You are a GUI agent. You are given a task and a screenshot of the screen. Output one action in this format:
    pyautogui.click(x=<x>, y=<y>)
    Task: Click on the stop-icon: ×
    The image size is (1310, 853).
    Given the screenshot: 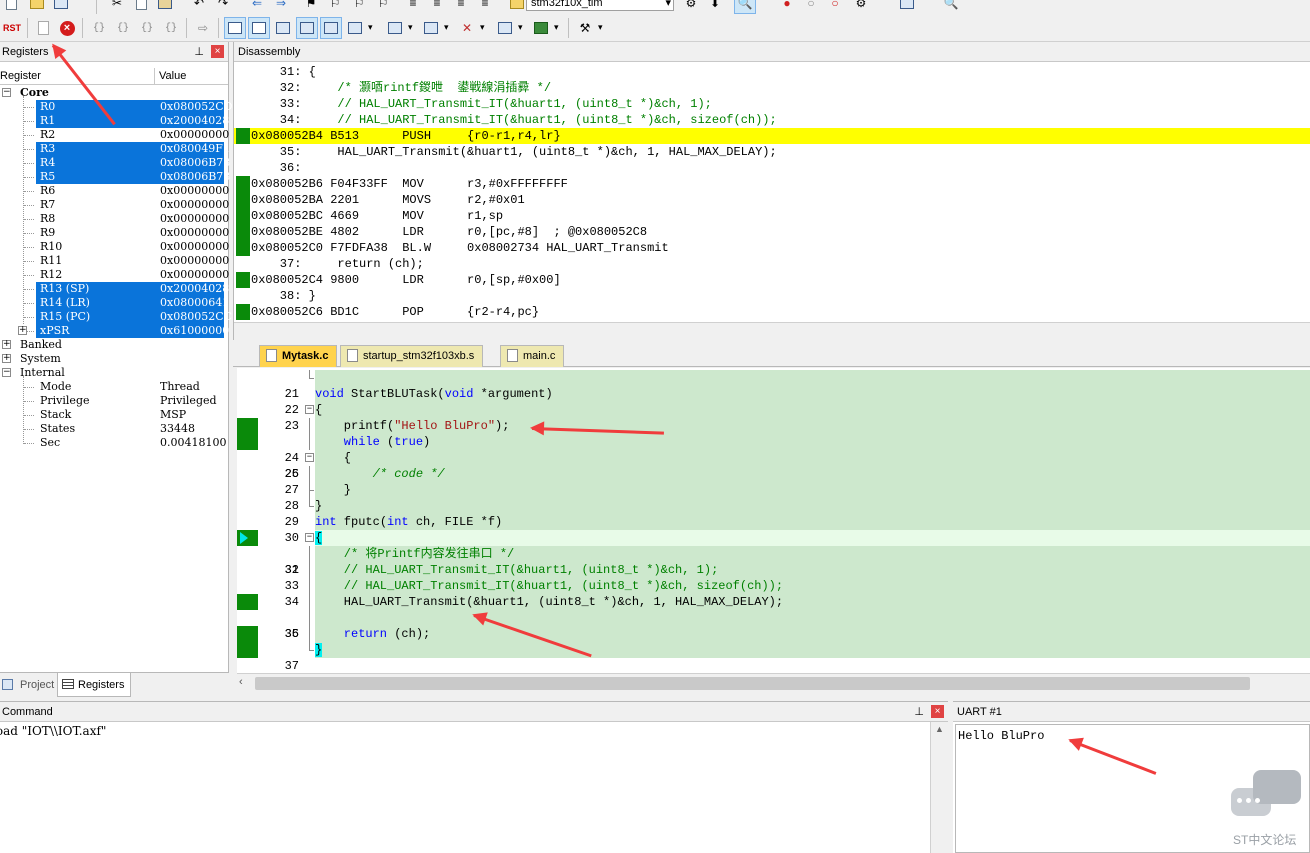 What is the action you would take?
    pyautogui.click(x=67, y=28)
    